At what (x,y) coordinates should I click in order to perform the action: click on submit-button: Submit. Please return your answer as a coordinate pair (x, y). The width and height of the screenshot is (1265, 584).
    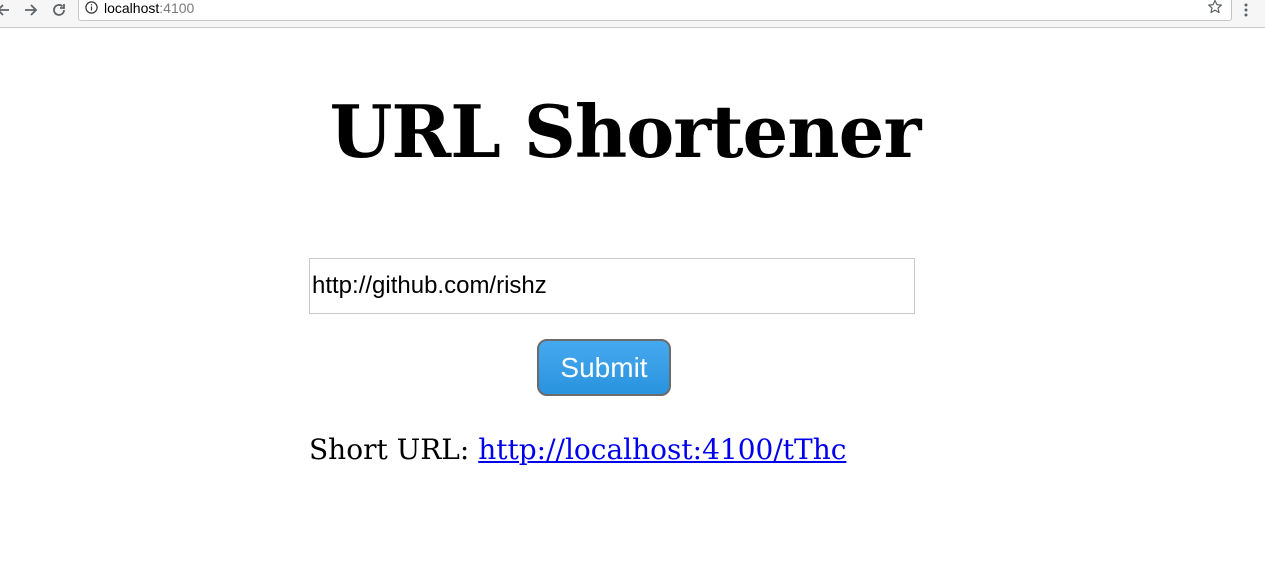
    Looking at the image, I should click on (604, 367).